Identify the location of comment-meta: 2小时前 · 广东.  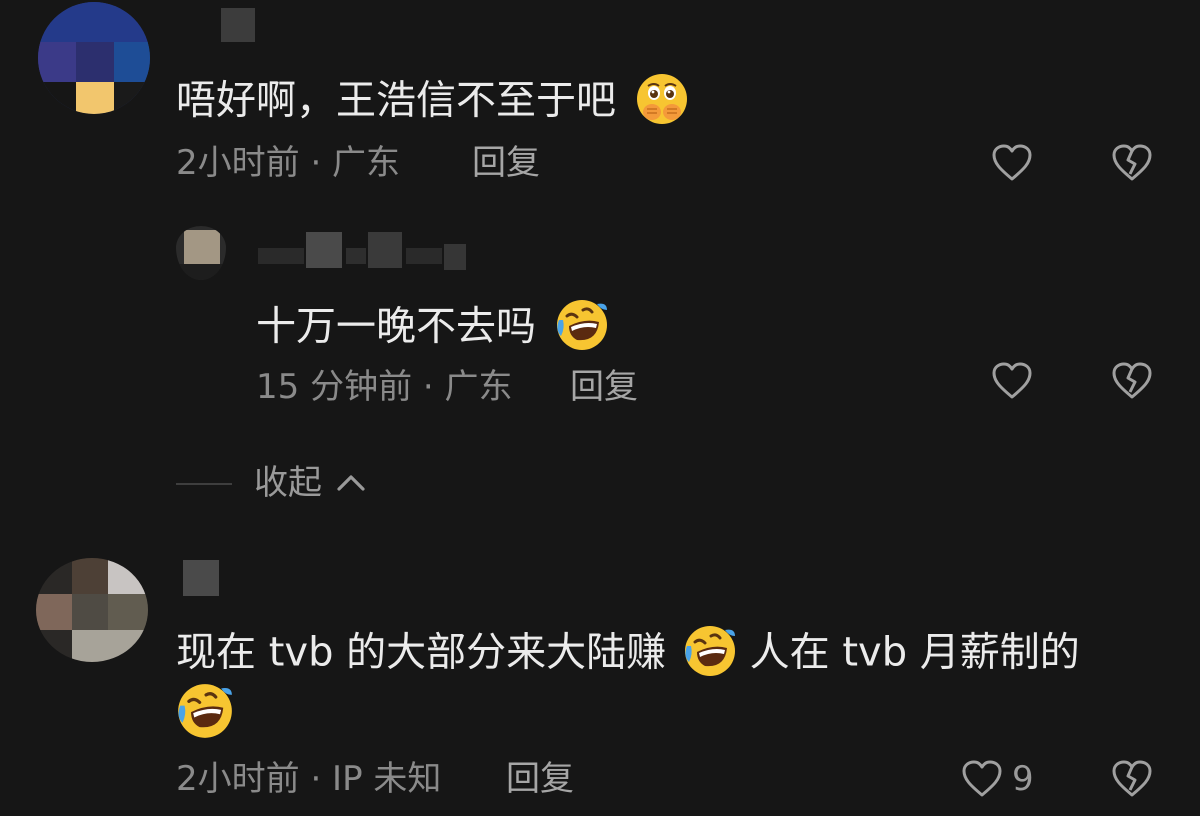
(288, 163).